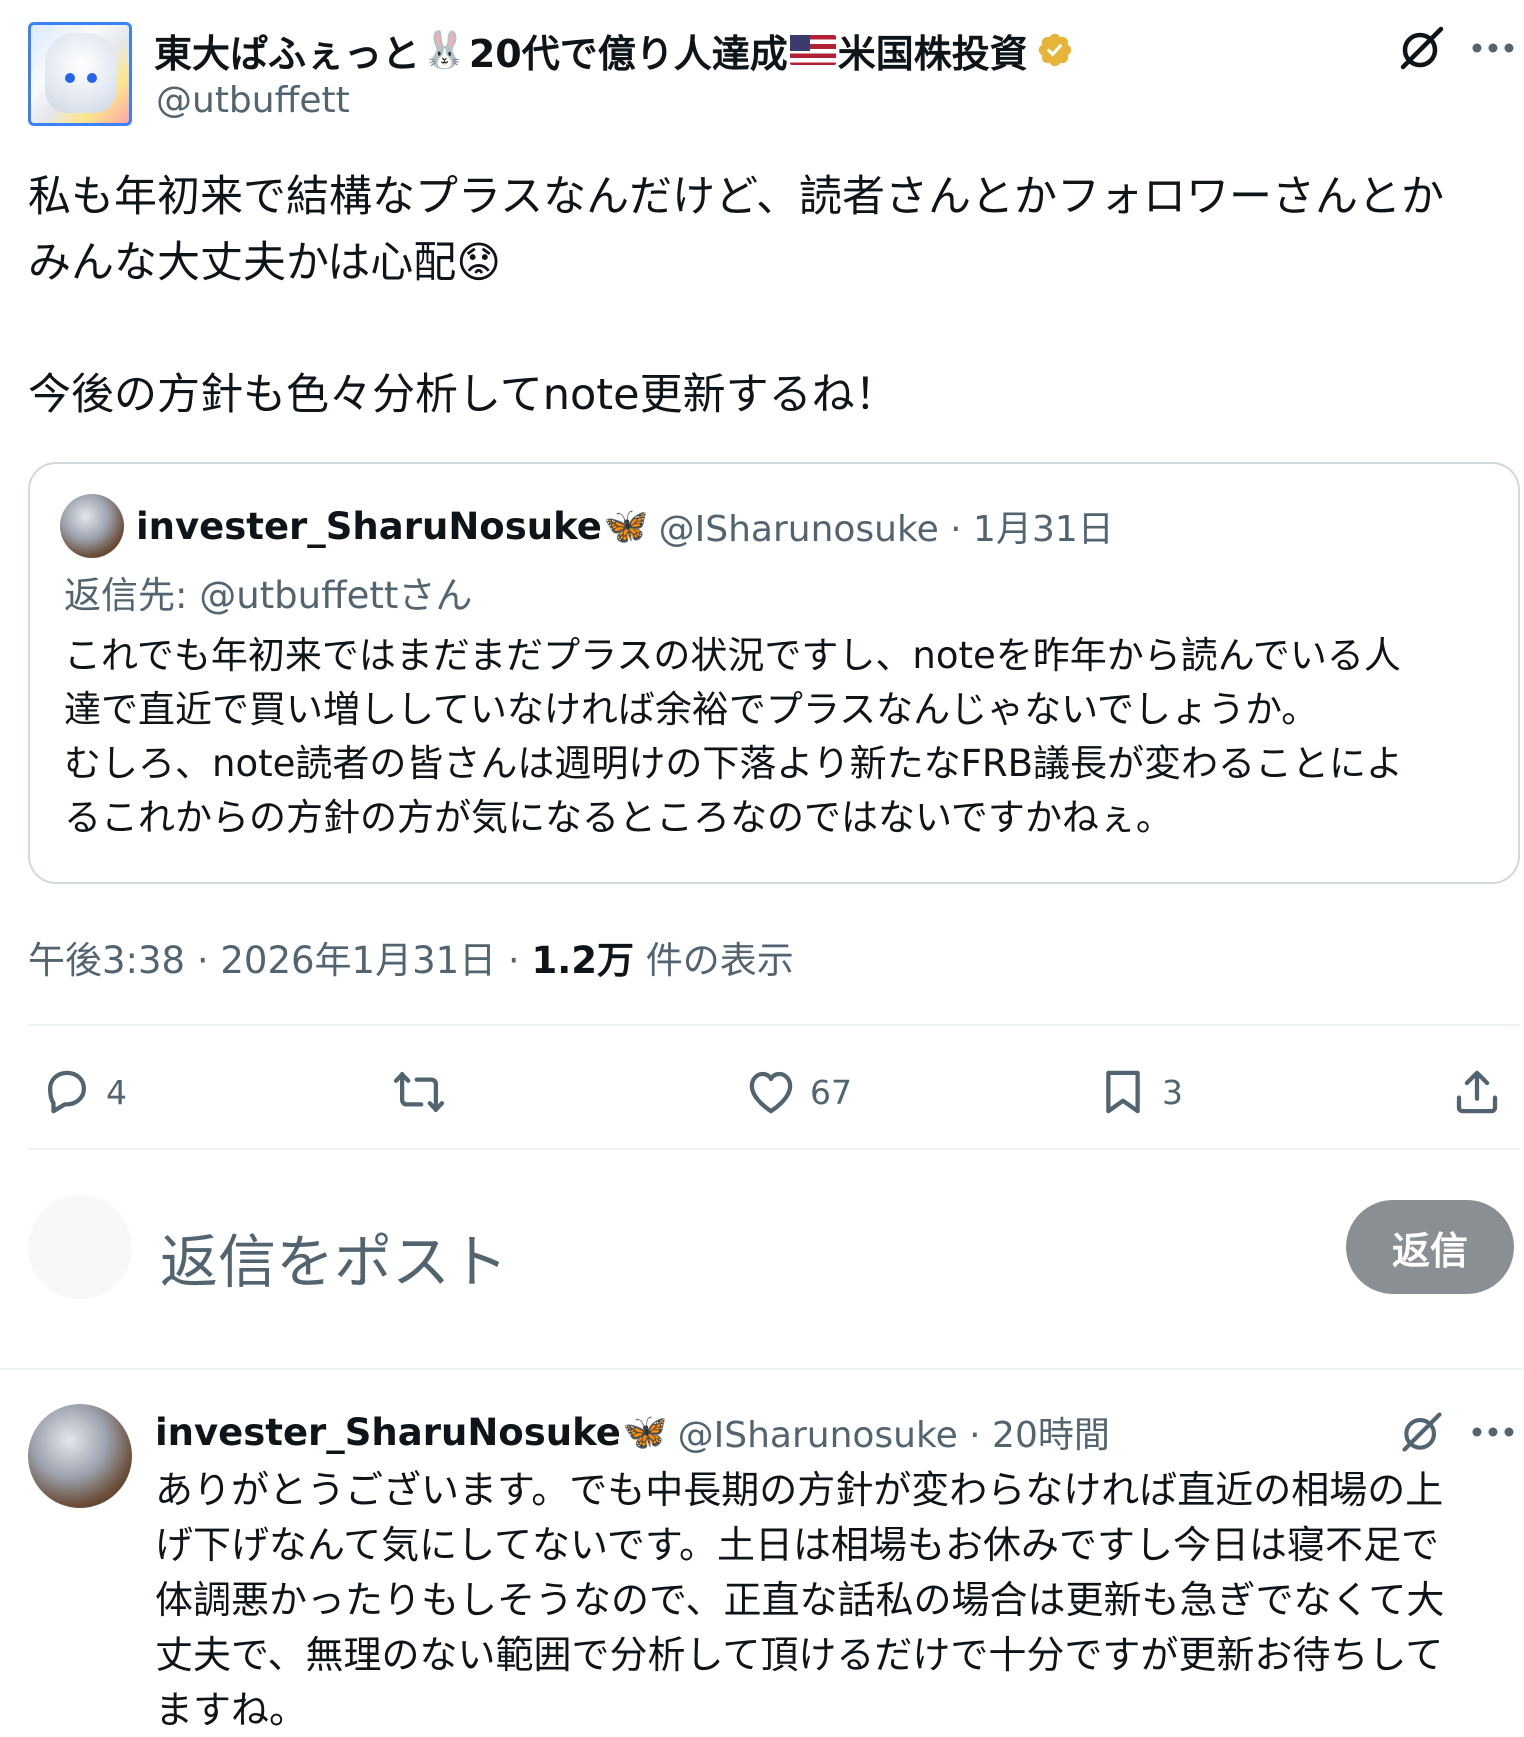 This screenshot has width=1524, height=1737. Describe the element at coordinates (287, 53) in the screenshot. I see `author-name-part1: 東大ぱふぇっと` at that location.